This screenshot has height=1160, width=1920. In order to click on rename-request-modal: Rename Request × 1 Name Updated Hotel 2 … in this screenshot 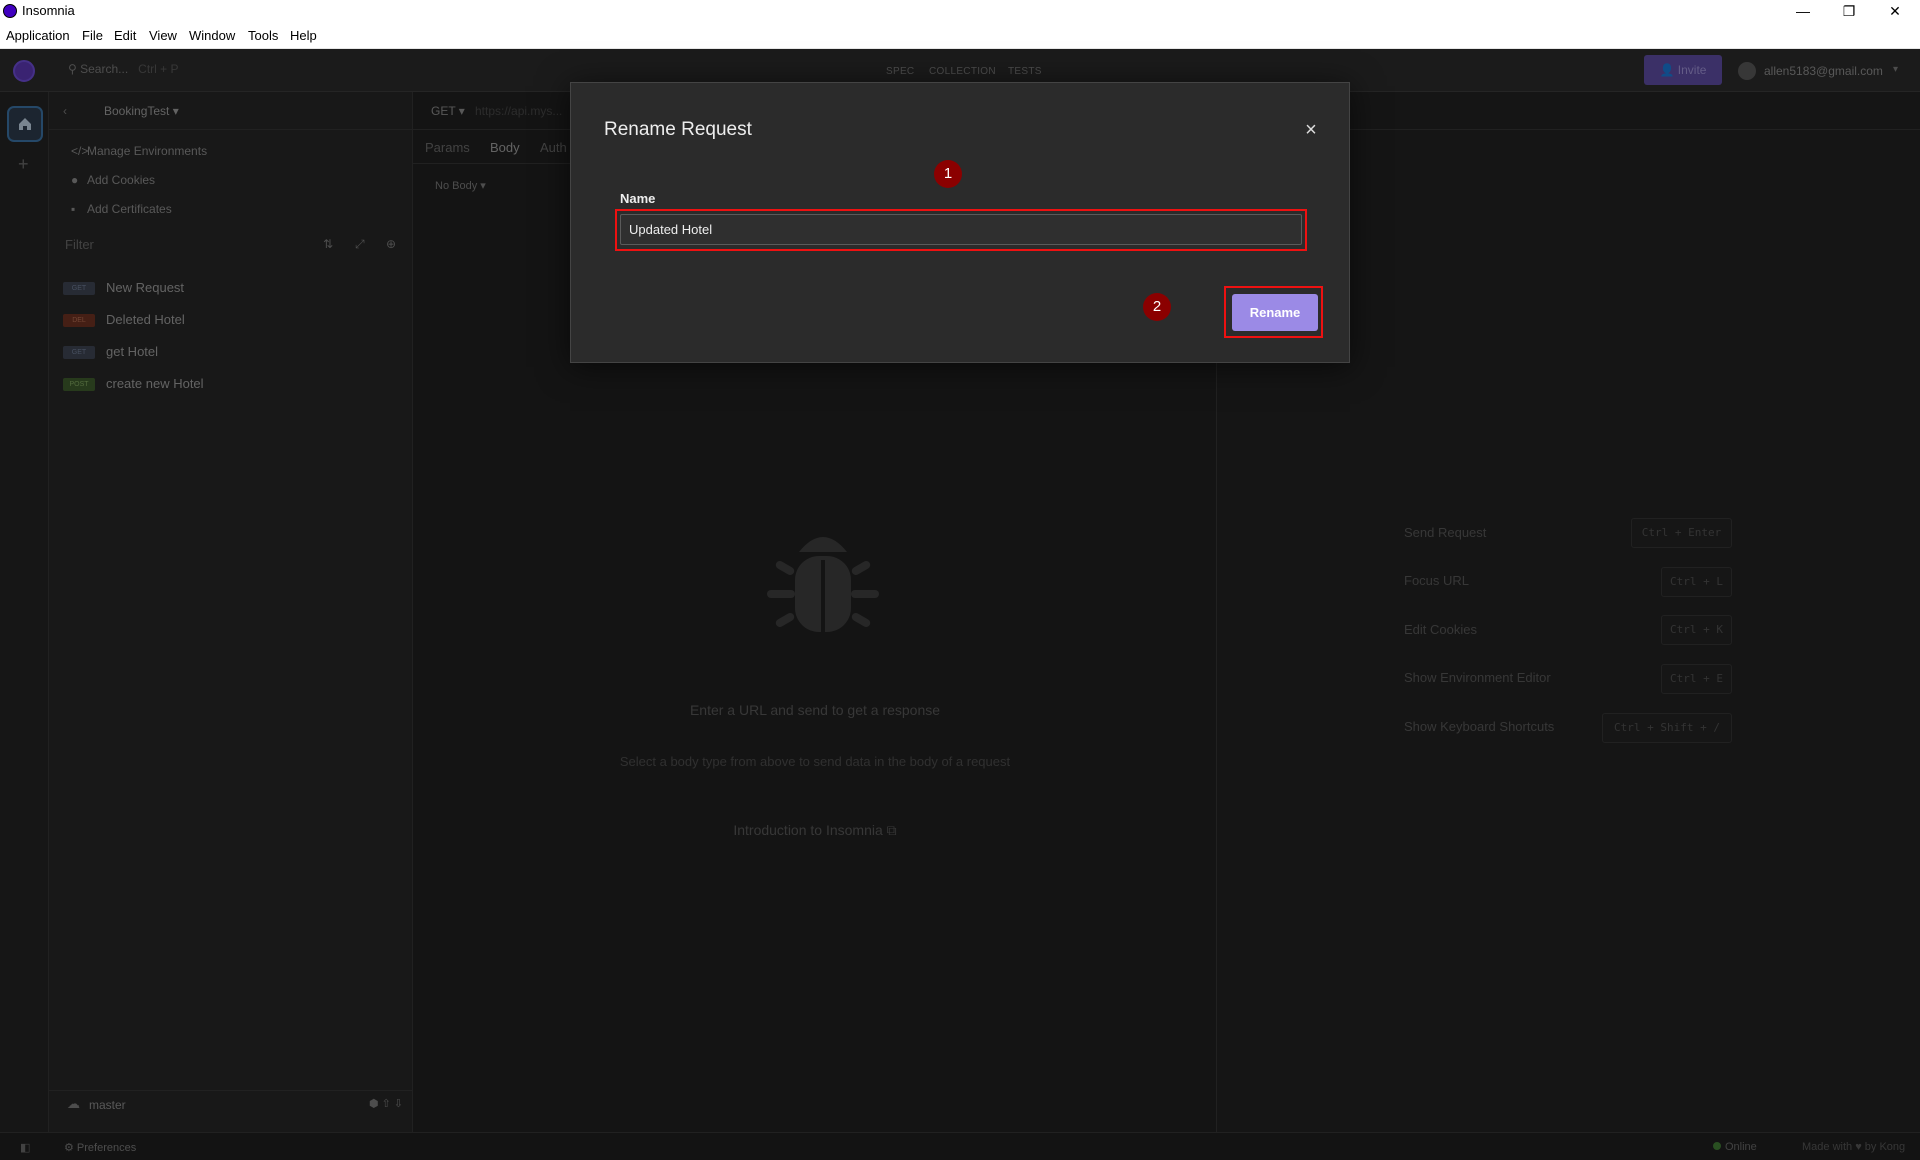, I will do `click(960, 222)`.